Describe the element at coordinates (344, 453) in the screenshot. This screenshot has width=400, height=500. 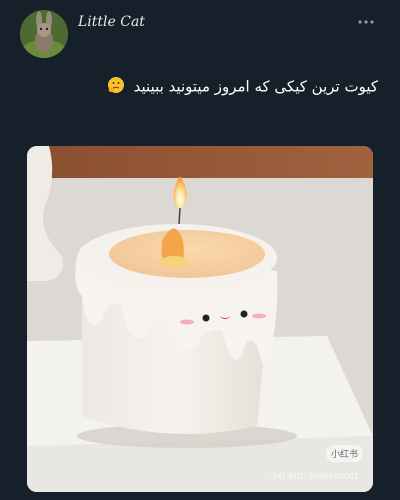
I see `watermark-tag: 小红书` at that location.